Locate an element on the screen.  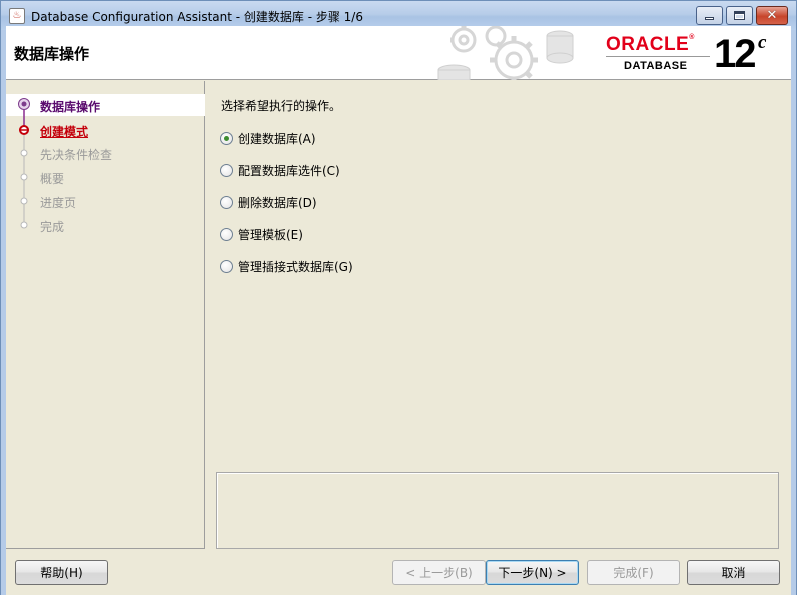
logo-divider is located at coordinates (658, 56).